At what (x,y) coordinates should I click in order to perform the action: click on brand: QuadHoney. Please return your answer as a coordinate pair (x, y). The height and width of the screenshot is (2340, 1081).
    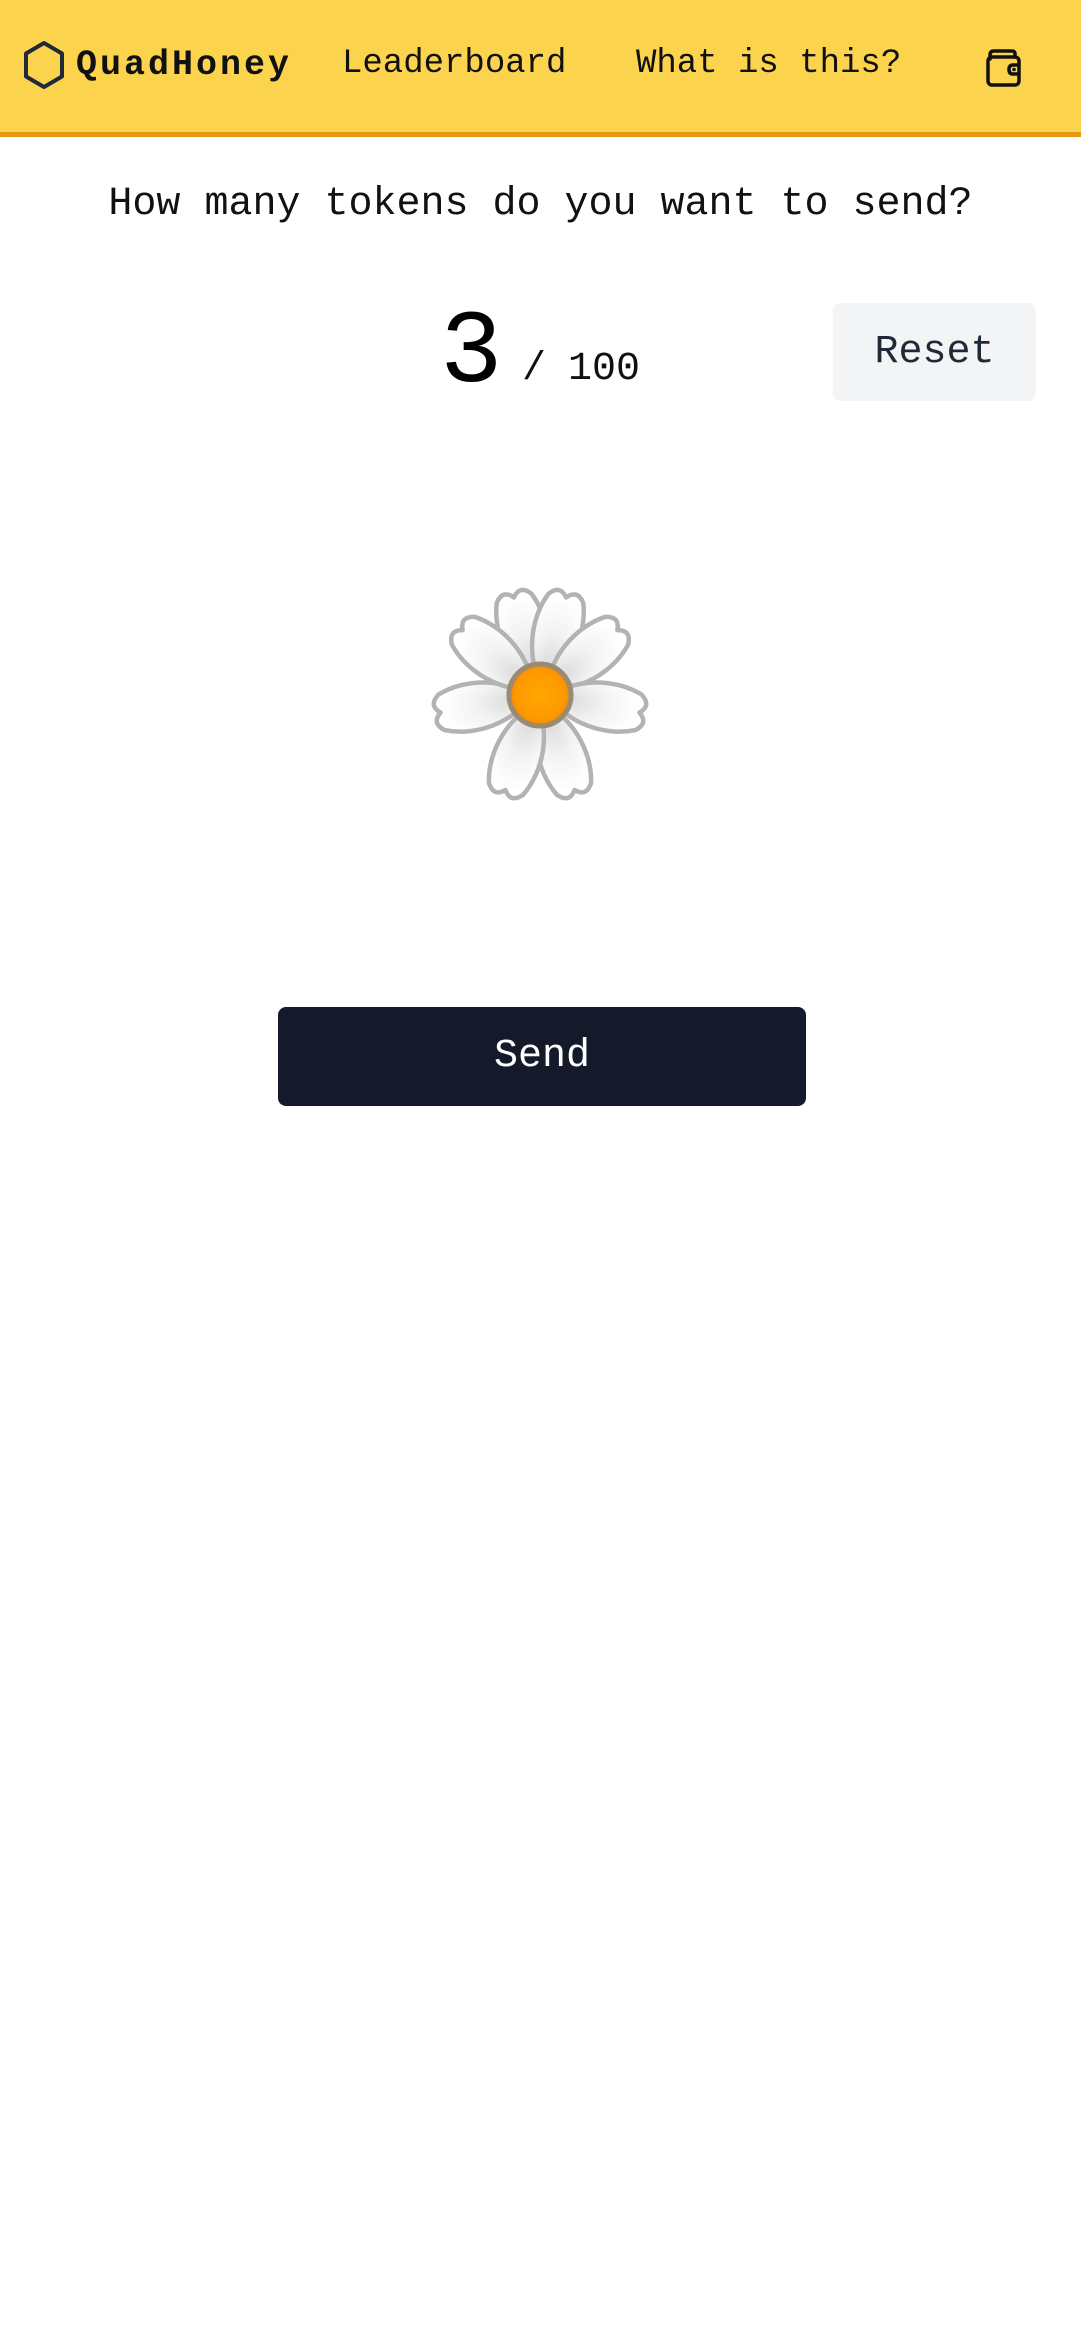
    Looking at the image, I should click on (157, 65).